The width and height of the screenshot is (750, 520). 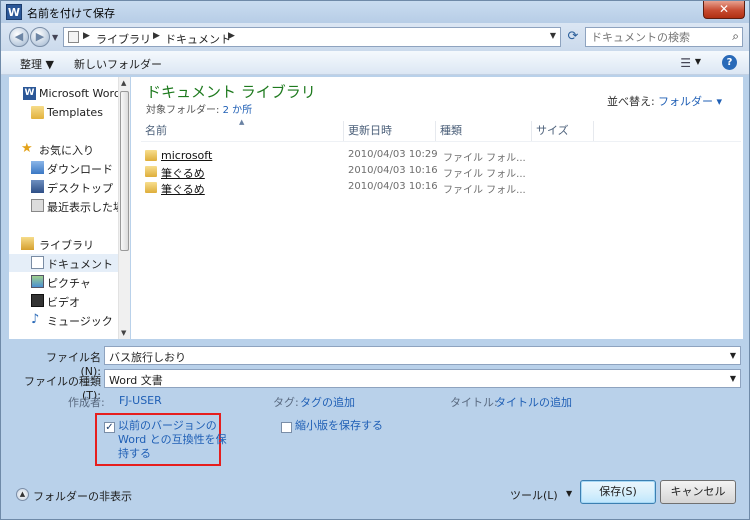 What do you see at coordinates (724, 10) in the screenshot?
I see `close-button: ✕` at bounding box center [724, 10].